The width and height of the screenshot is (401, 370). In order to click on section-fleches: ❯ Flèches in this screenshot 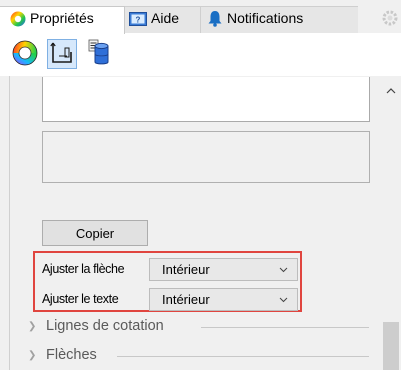, I will do `click(62, 355)`.